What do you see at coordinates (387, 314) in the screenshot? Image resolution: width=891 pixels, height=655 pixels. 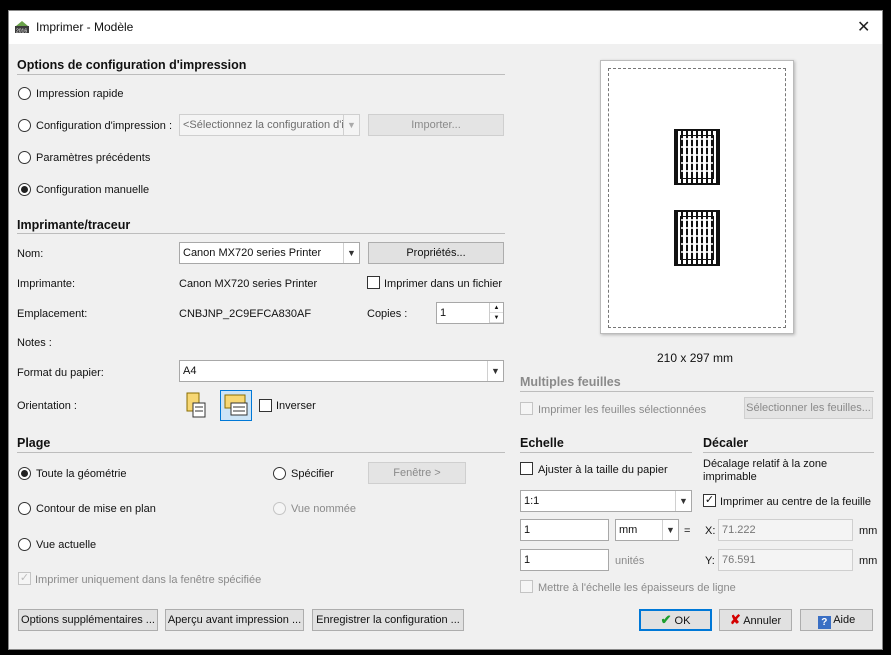 I see `copies-label: Copies :` at bounding box center [387, 314].